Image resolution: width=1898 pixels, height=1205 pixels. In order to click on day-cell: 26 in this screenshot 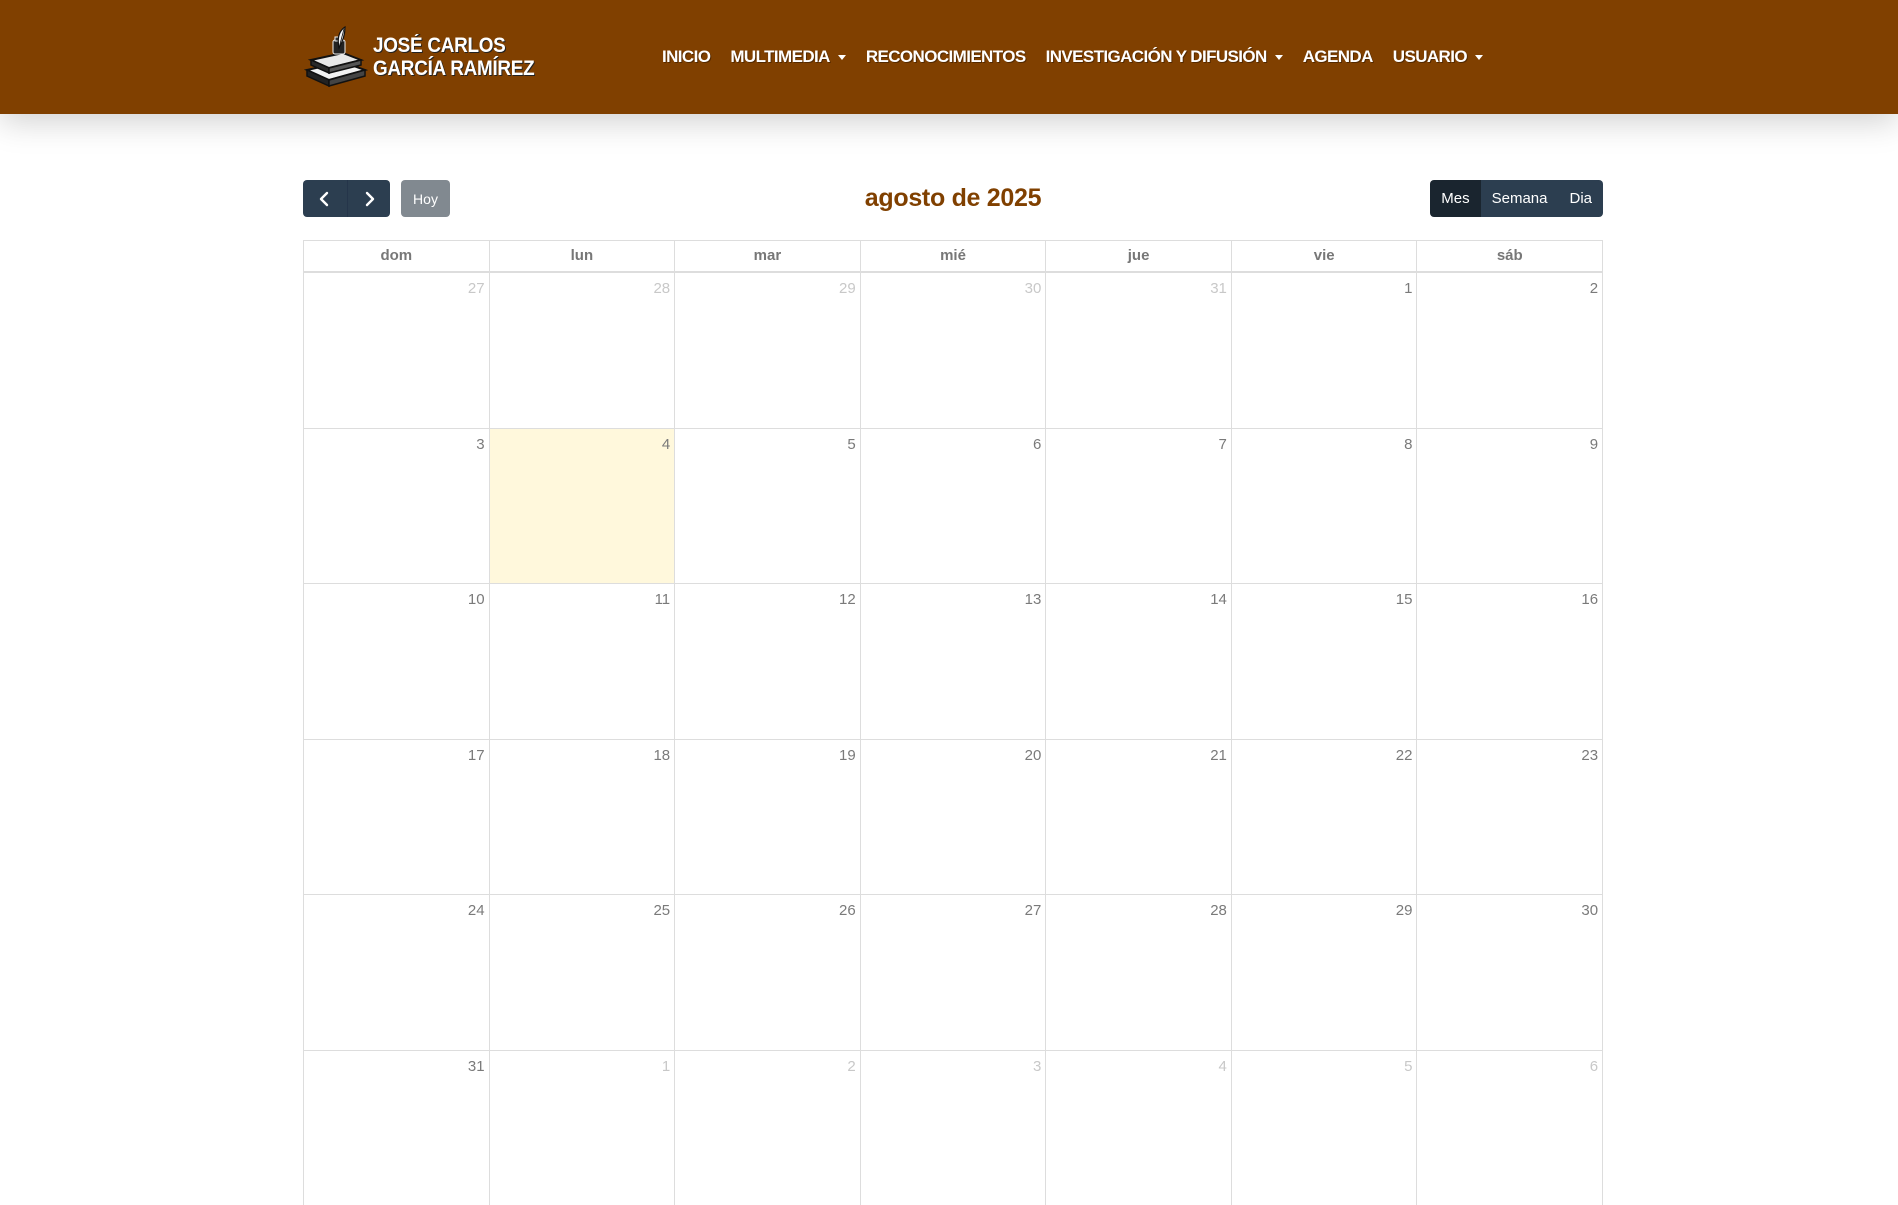, I will do `click(767, 972)`.